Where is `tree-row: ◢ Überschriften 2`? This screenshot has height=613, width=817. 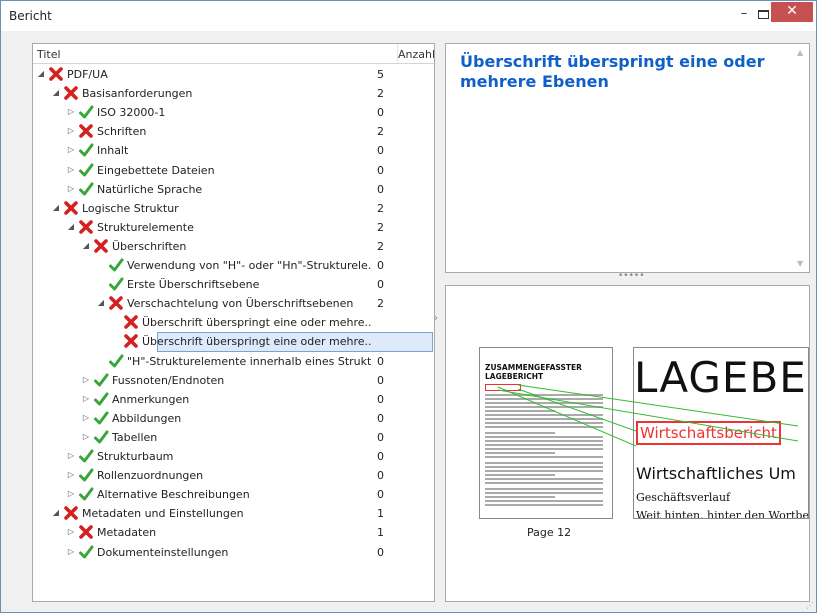
tree-row: ◢ Überschriften 2 is located at coordinates (233, 246).